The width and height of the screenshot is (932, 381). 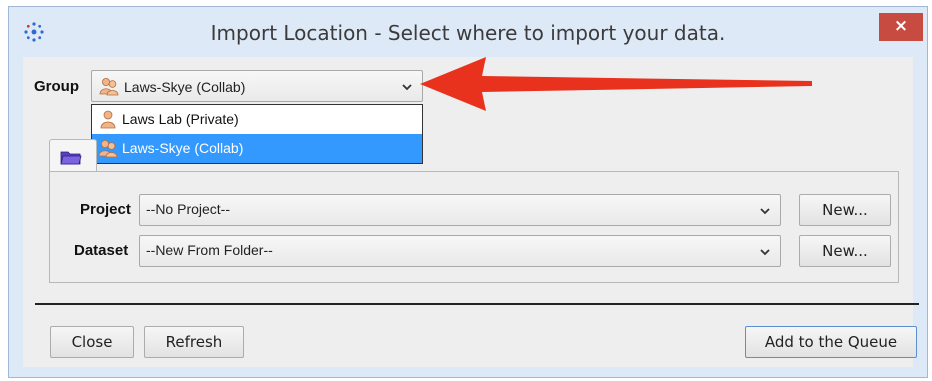 What do you see at coordinates (257, 148) in the screenshot?
I see `group-option-collab: Laws-Skye (Collab)` at bounding box center [257, 148].